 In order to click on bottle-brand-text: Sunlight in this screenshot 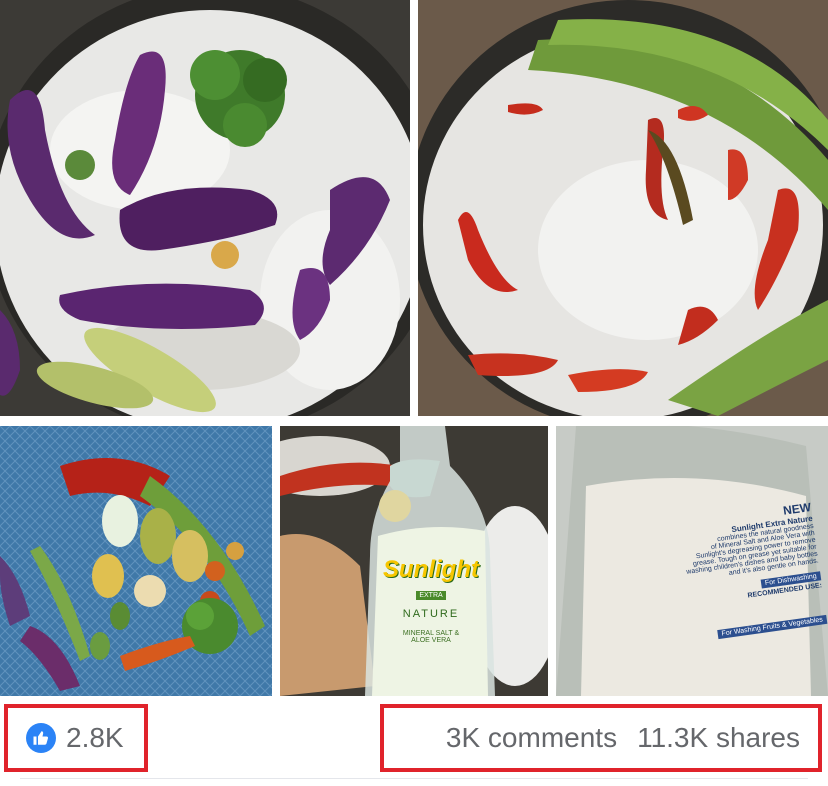, I will do `click(431, 569)`.